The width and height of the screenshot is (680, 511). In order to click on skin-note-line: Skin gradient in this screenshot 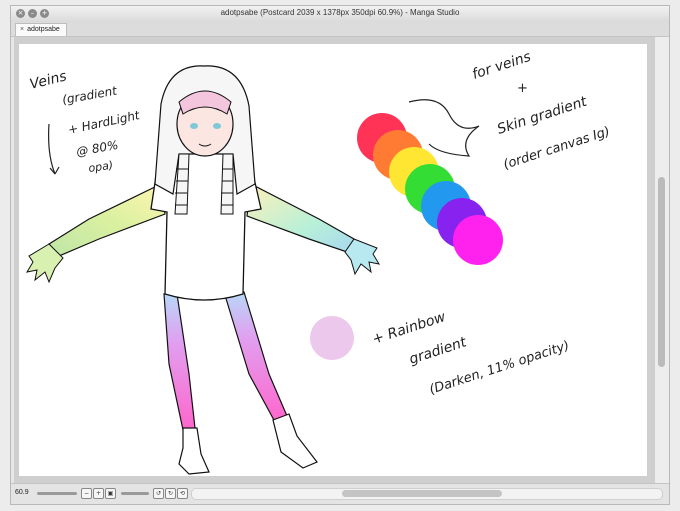, I will do `click(542, 116)`.